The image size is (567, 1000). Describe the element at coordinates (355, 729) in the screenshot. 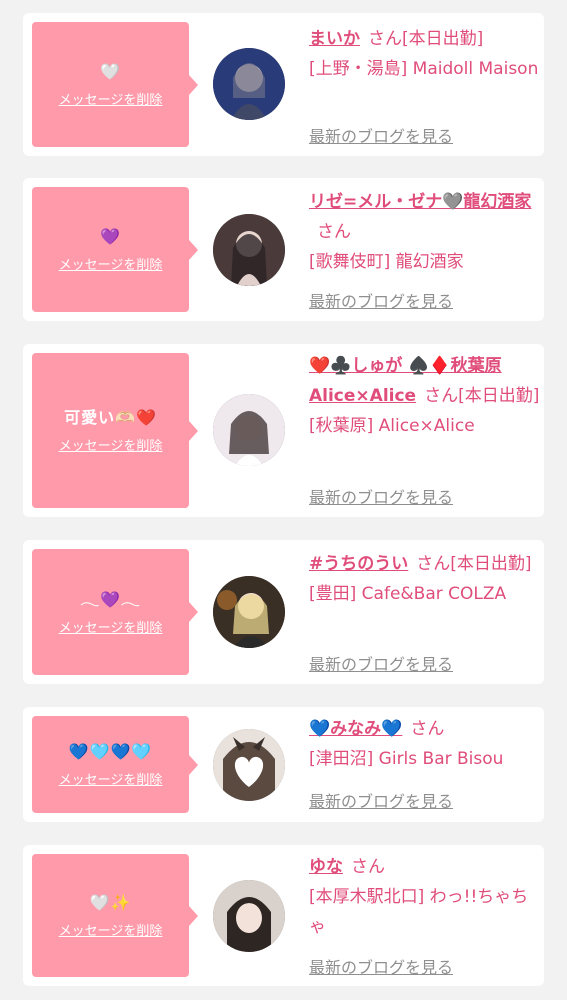

I see `cast-name-link: 💙みなみ💙` at that location.